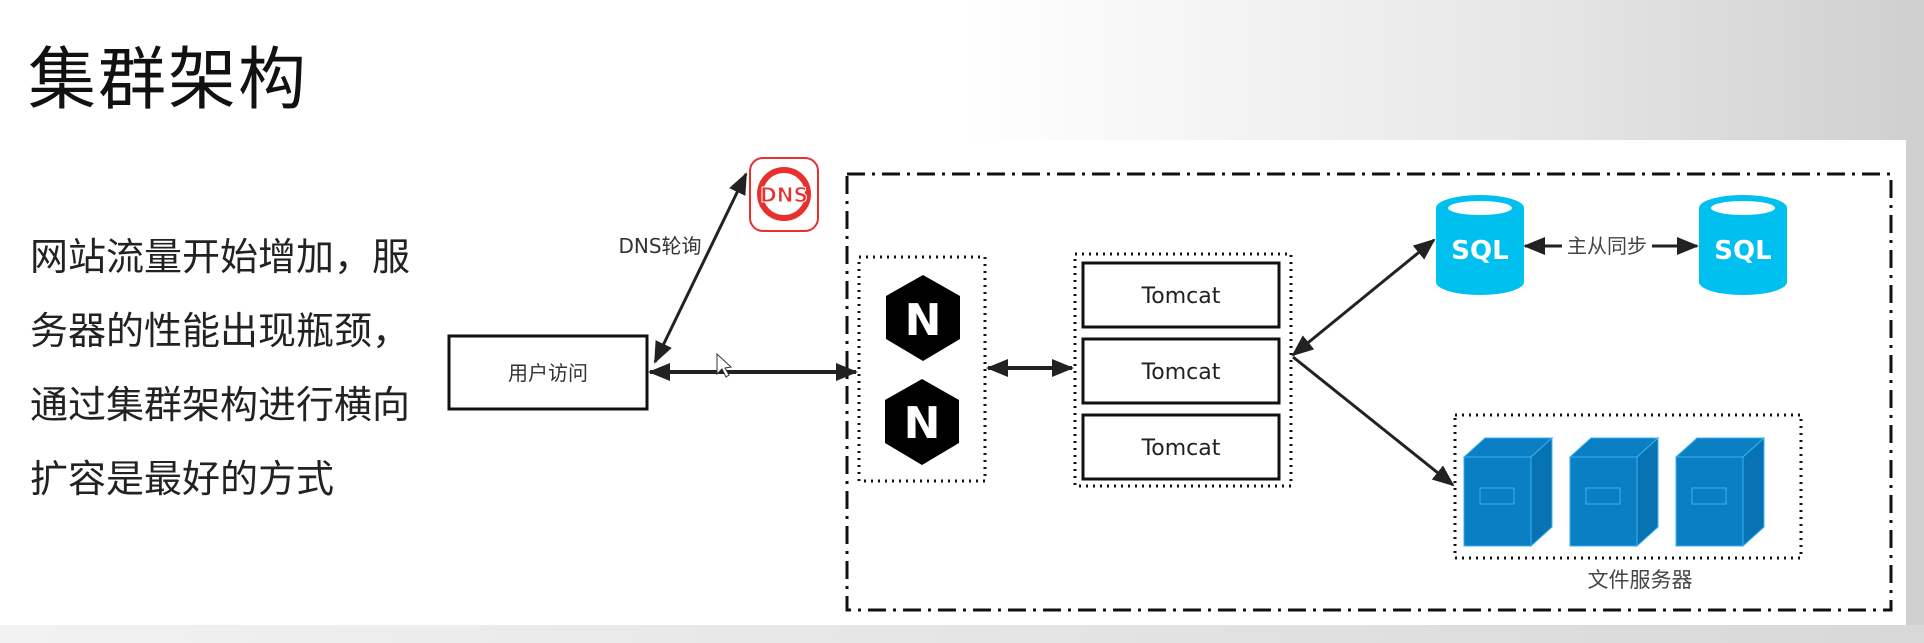 The height and width of the screenshot is (643, 1924). I want to click on dns-icon: DNS, so click(784, 194).